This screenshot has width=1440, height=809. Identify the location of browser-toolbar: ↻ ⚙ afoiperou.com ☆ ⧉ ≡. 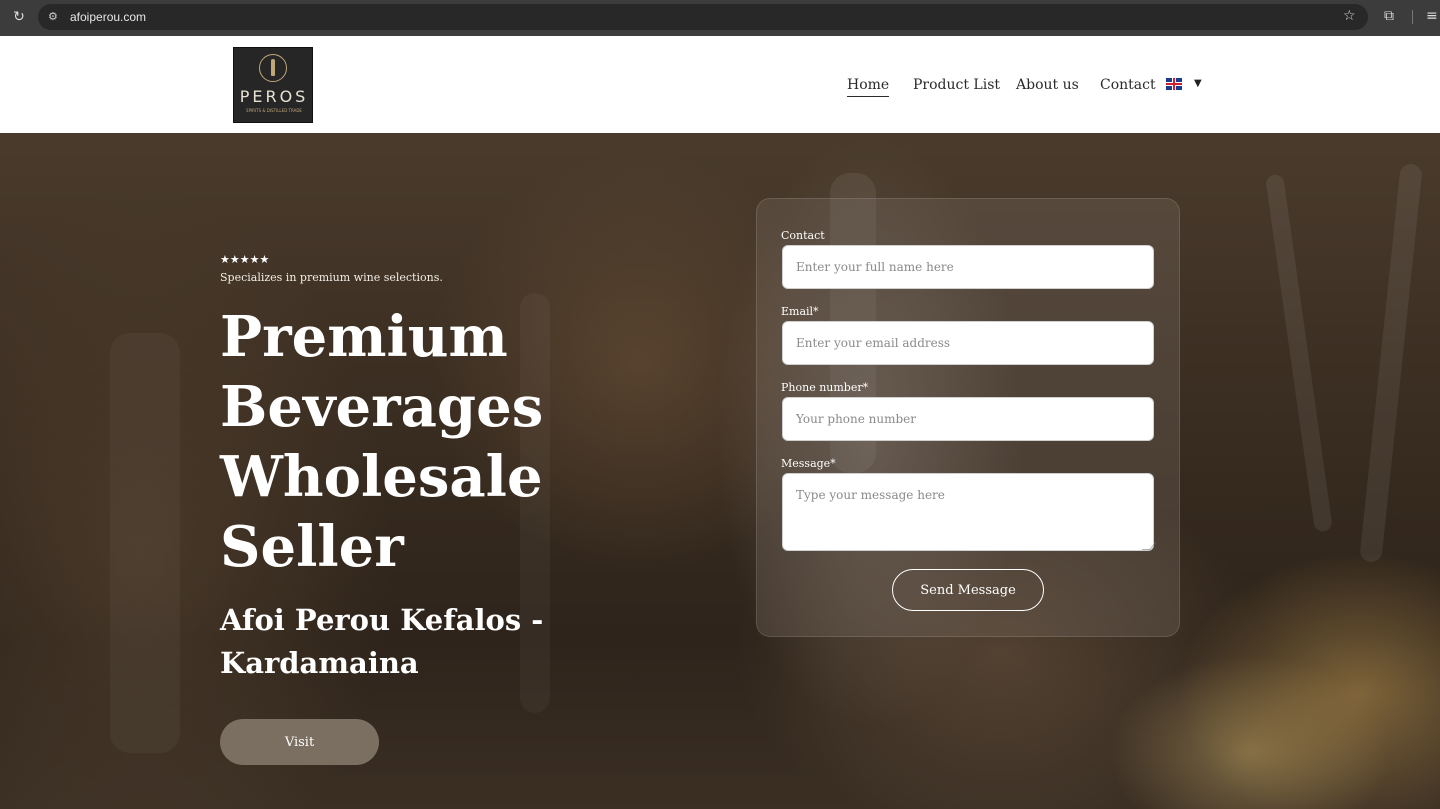
(720, 18).